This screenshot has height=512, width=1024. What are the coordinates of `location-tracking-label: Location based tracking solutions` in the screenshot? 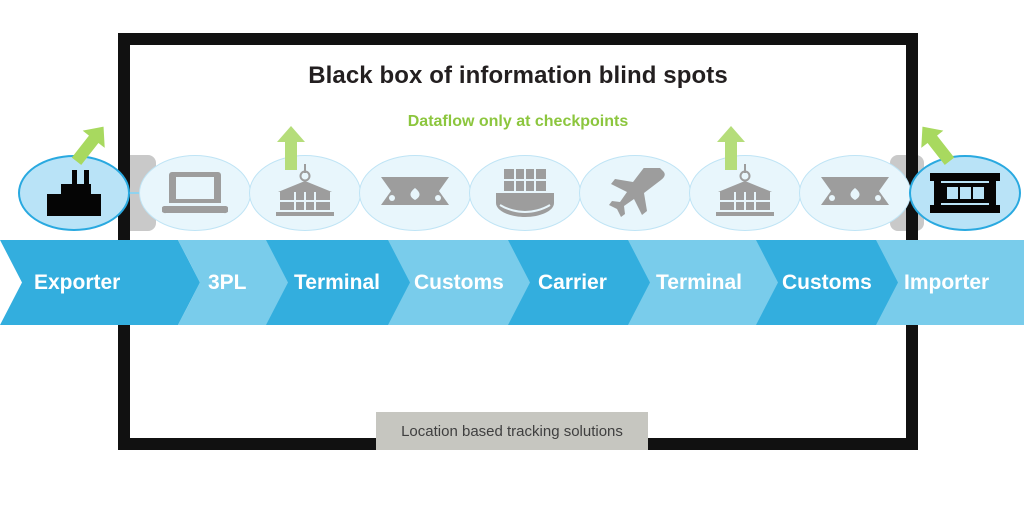 It's located at (512, 431).